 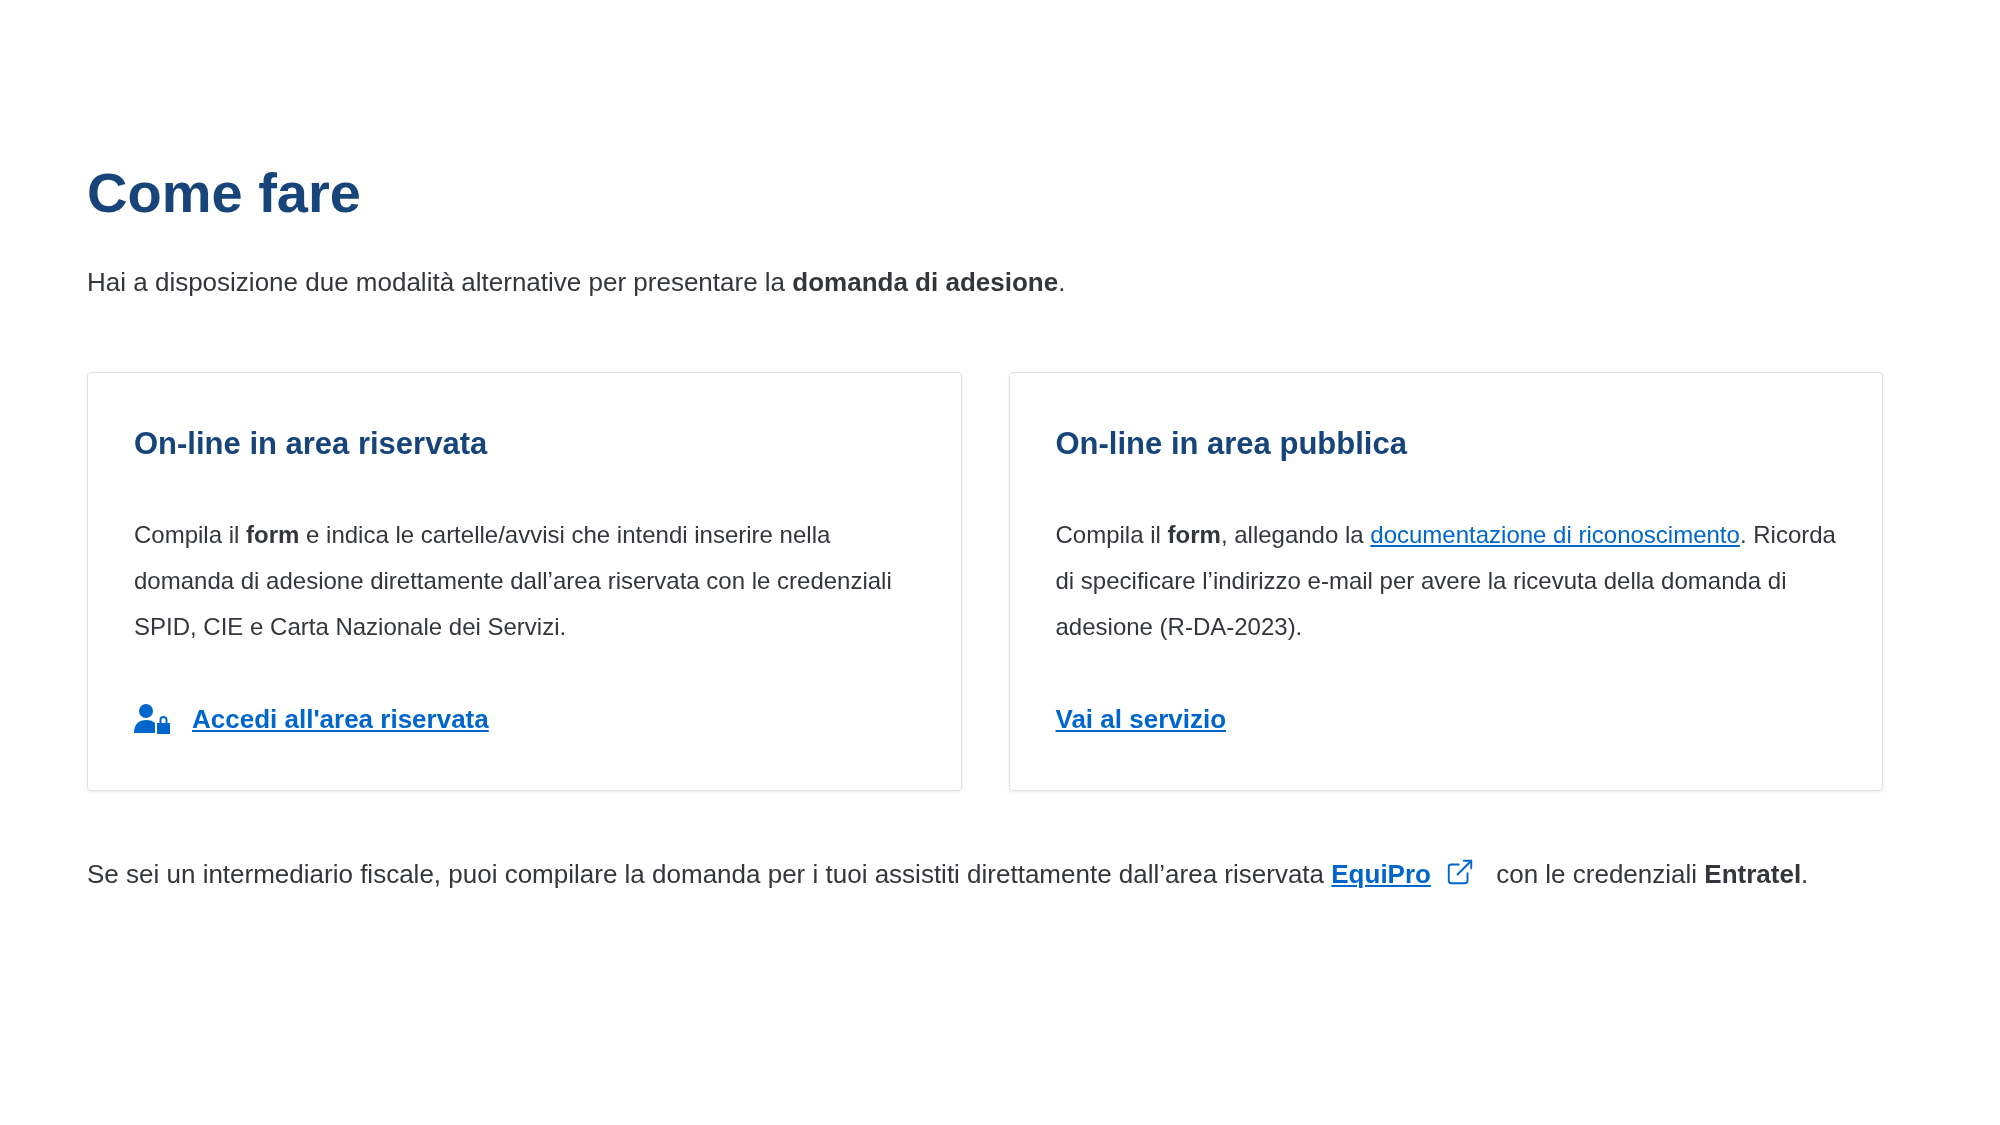 What do you see at coordinates (1555, 534) in the screenshot?
I see `text-link: documentazione di riconoscimento` at bounding box center [1555, 534].